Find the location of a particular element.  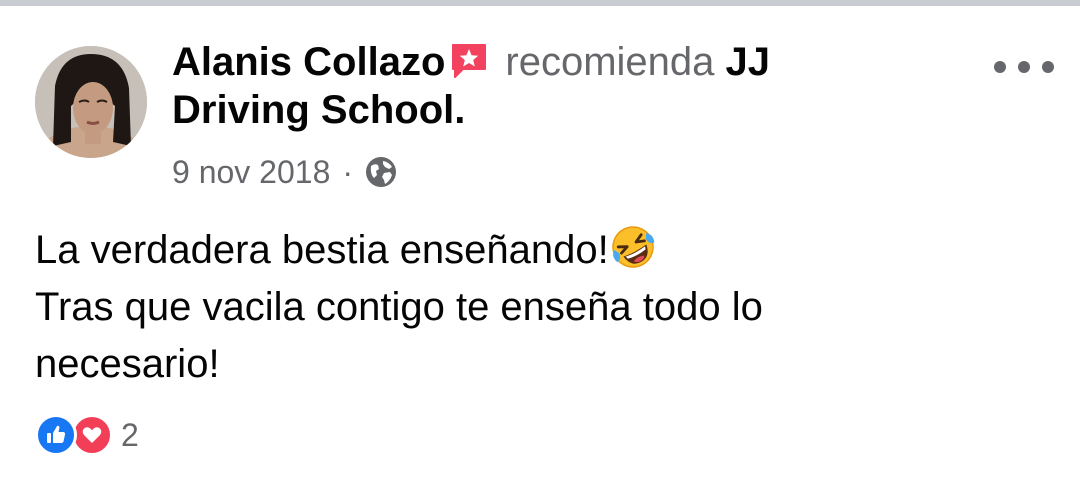

author-name: Alanis Collazo is located at coordinates (308, 62).